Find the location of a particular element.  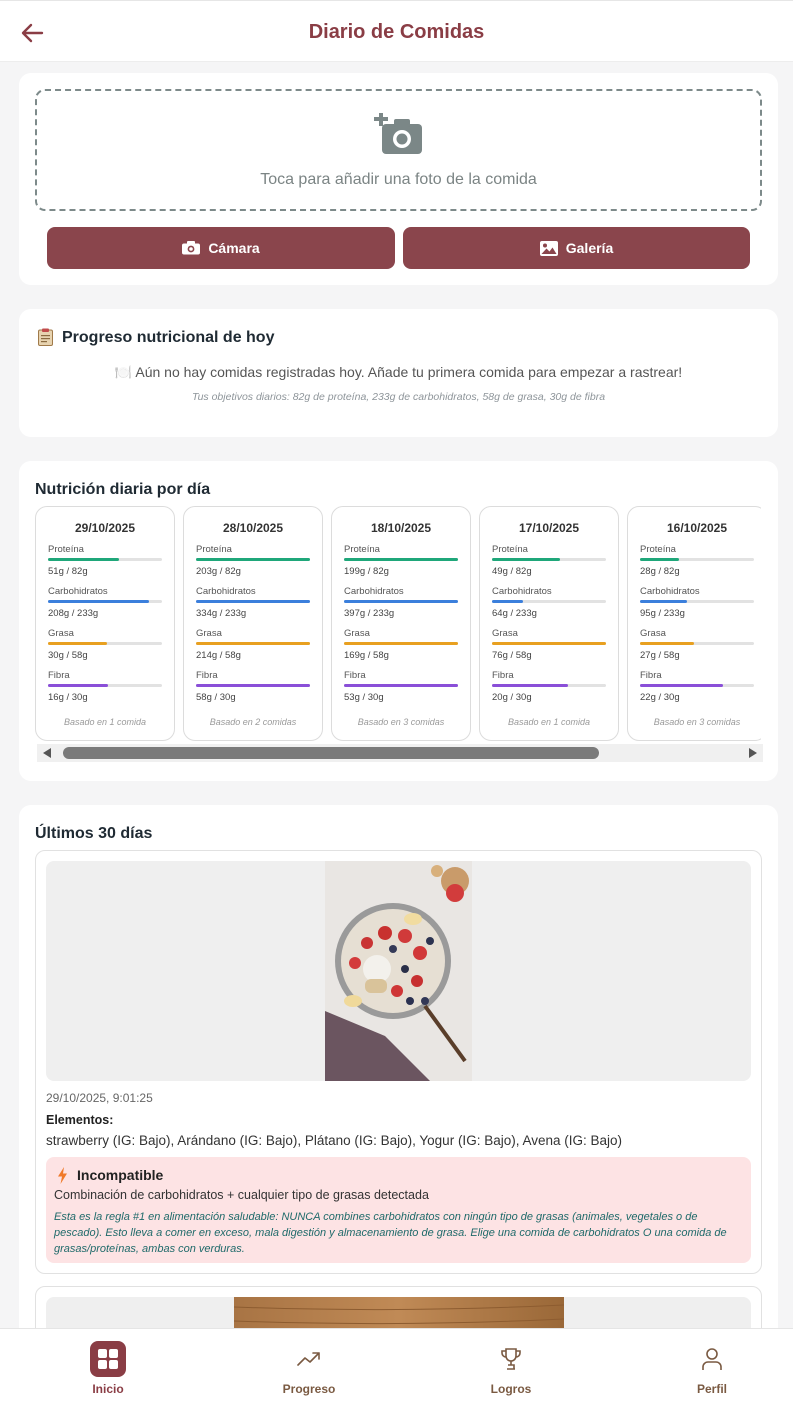

nutrient-value: 199g / 82g is located at coordinates (366, 571).